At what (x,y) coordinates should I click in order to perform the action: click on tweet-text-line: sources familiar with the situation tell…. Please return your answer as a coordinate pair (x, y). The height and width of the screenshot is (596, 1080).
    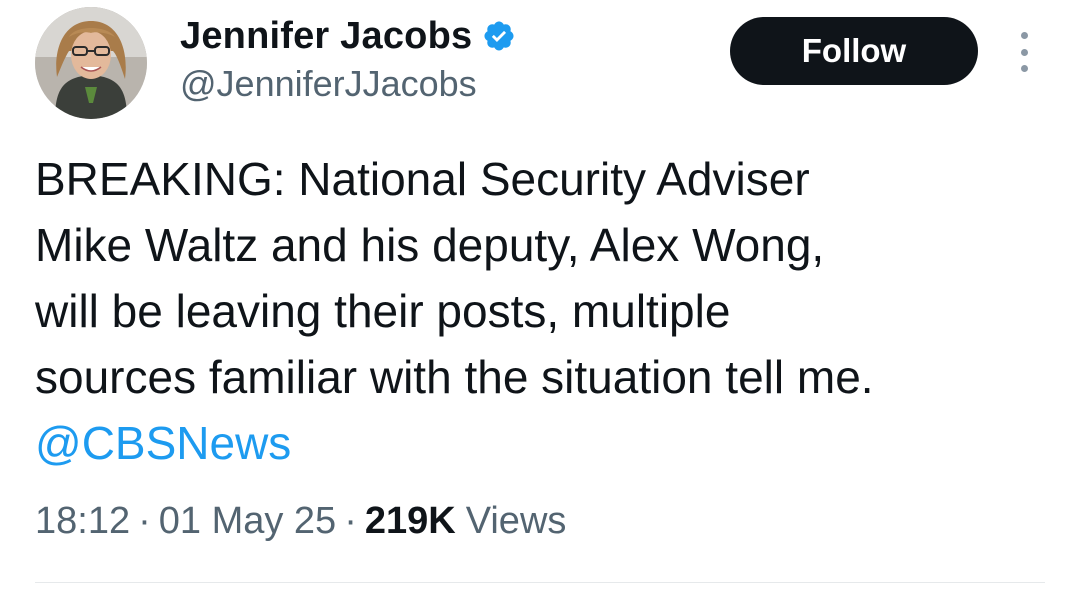
    Looking at the image, I should click on (454, 377).